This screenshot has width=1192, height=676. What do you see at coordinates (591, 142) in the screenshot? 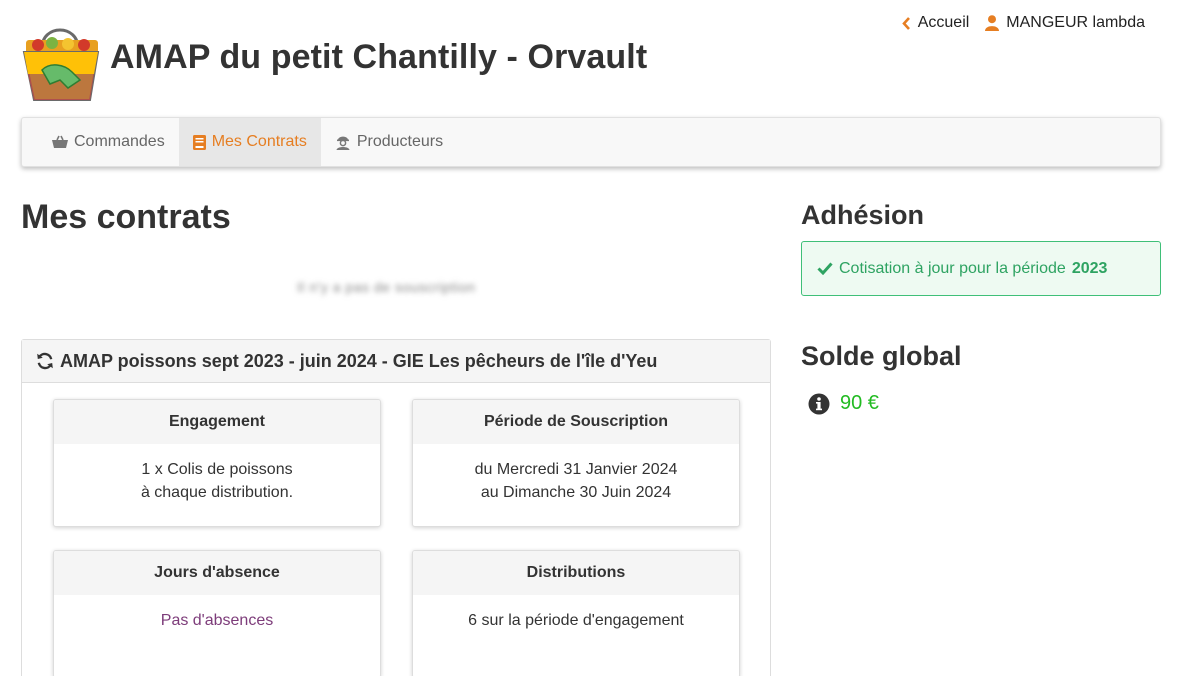
I see `main-navbar: Commandes Mes Contrats Producteurs` at bounding box center [591, 142].